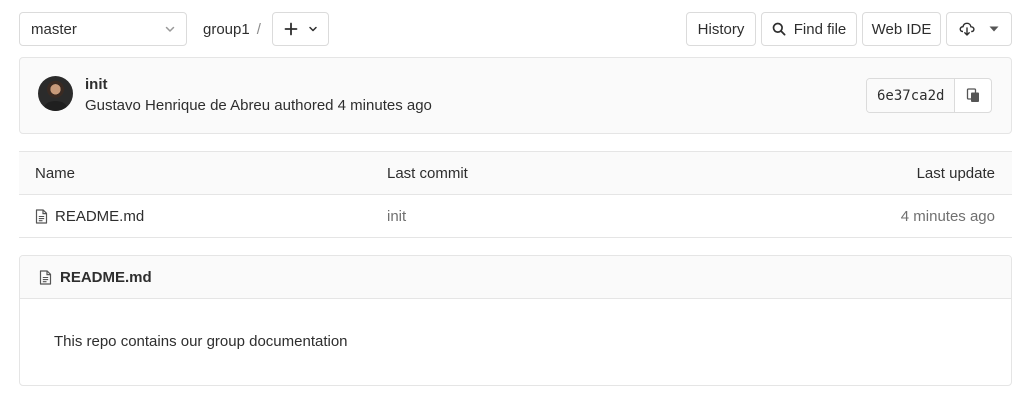 This screenshot has width=1024, height=410. Describe the element at coordinates (515, 216) in the screenshot. I see `table-row: README.md init 4 minutes ago` at that location.